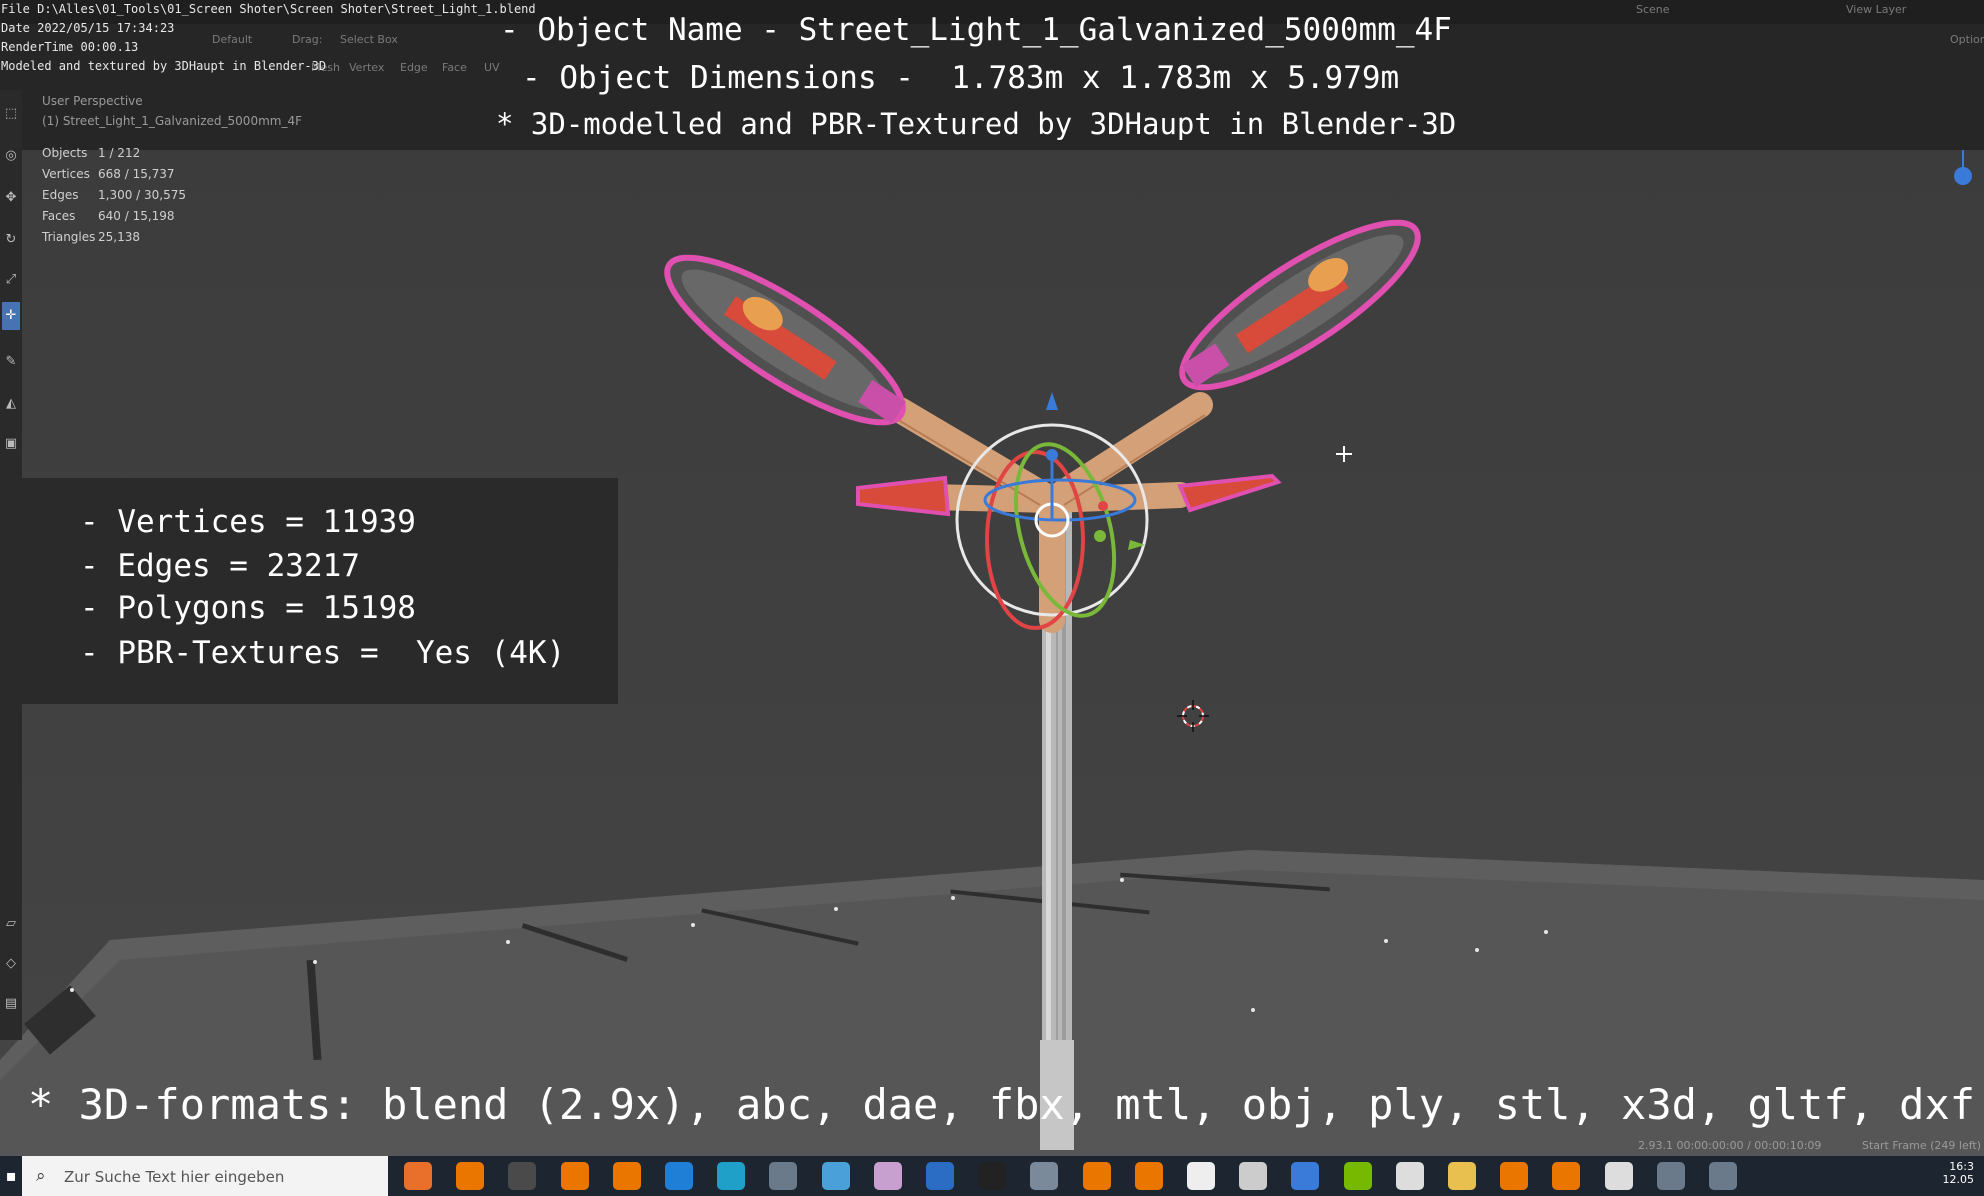 The height and width of the screenshot is (1196, 1984). I want to click on start-frame-label: Start Frame (249 left), so click(1922, 1145).